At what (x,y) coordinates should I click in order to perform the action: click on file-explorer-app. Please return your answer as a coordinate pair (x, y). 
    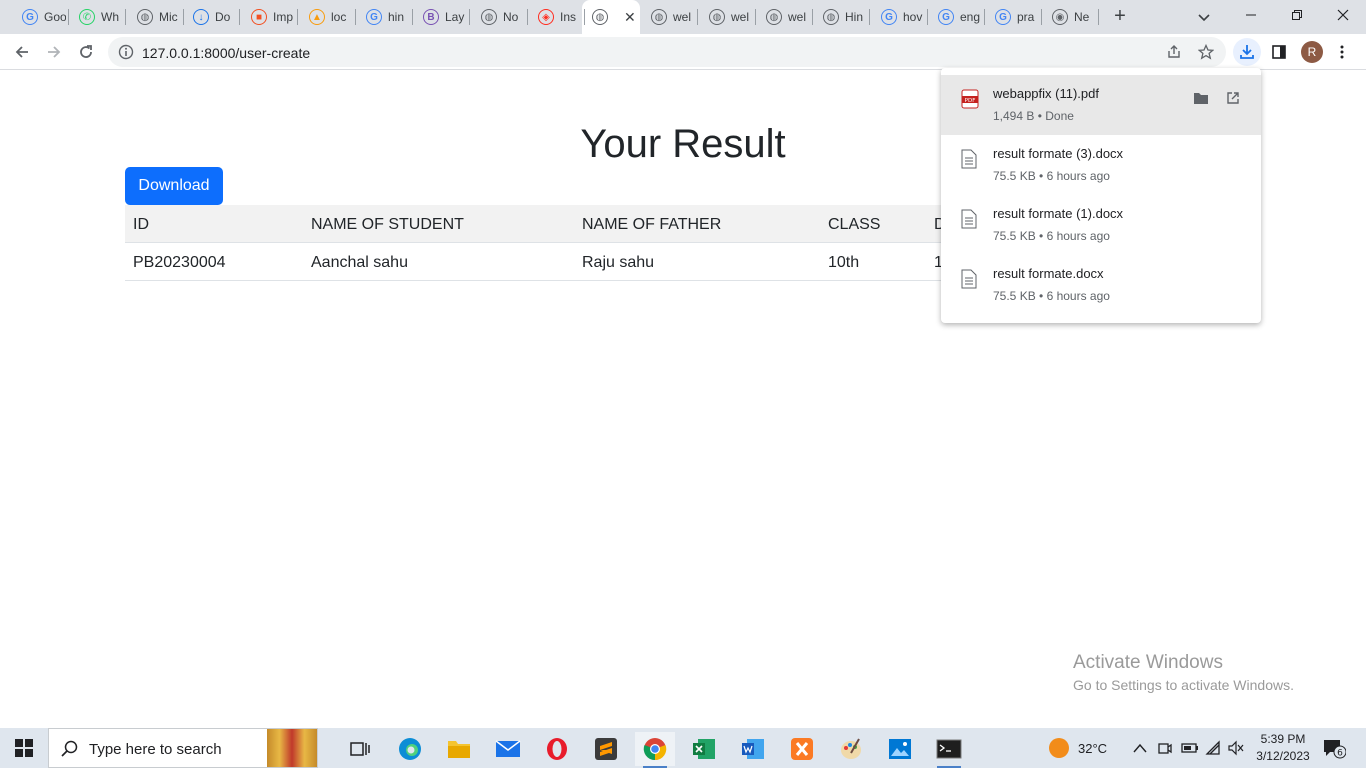
    Looking at the image, I should click on (459, 749).